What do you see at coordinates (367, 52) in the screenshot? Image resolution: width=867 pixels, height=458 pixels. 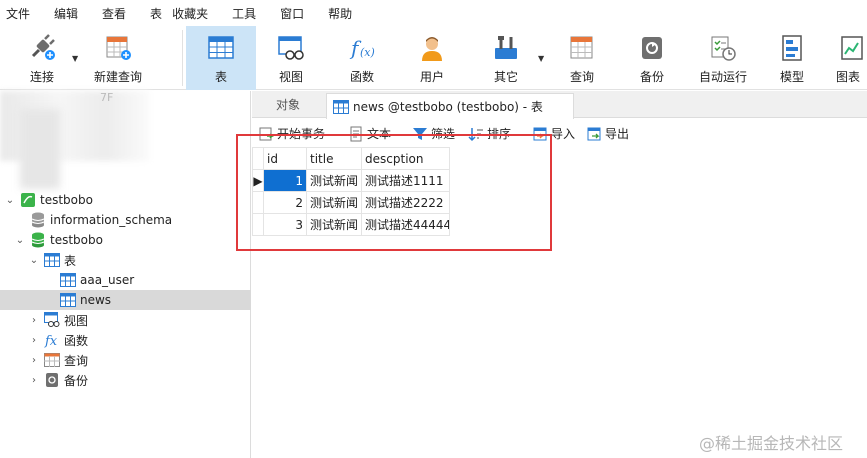 I see `svg-text: (x)` at bounding box center [367, 52].